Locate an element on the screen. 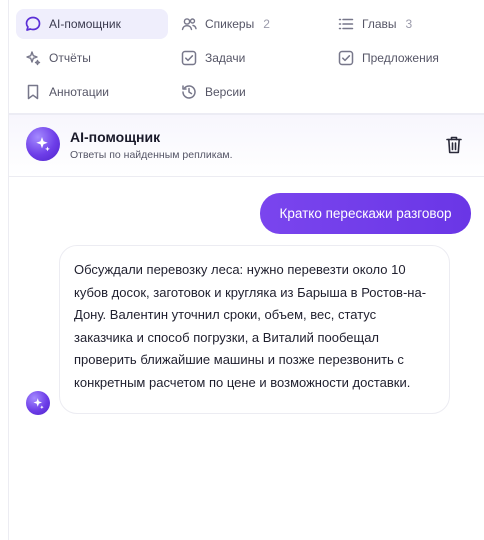  bookmark-icon is located at coordinates (33, 92).